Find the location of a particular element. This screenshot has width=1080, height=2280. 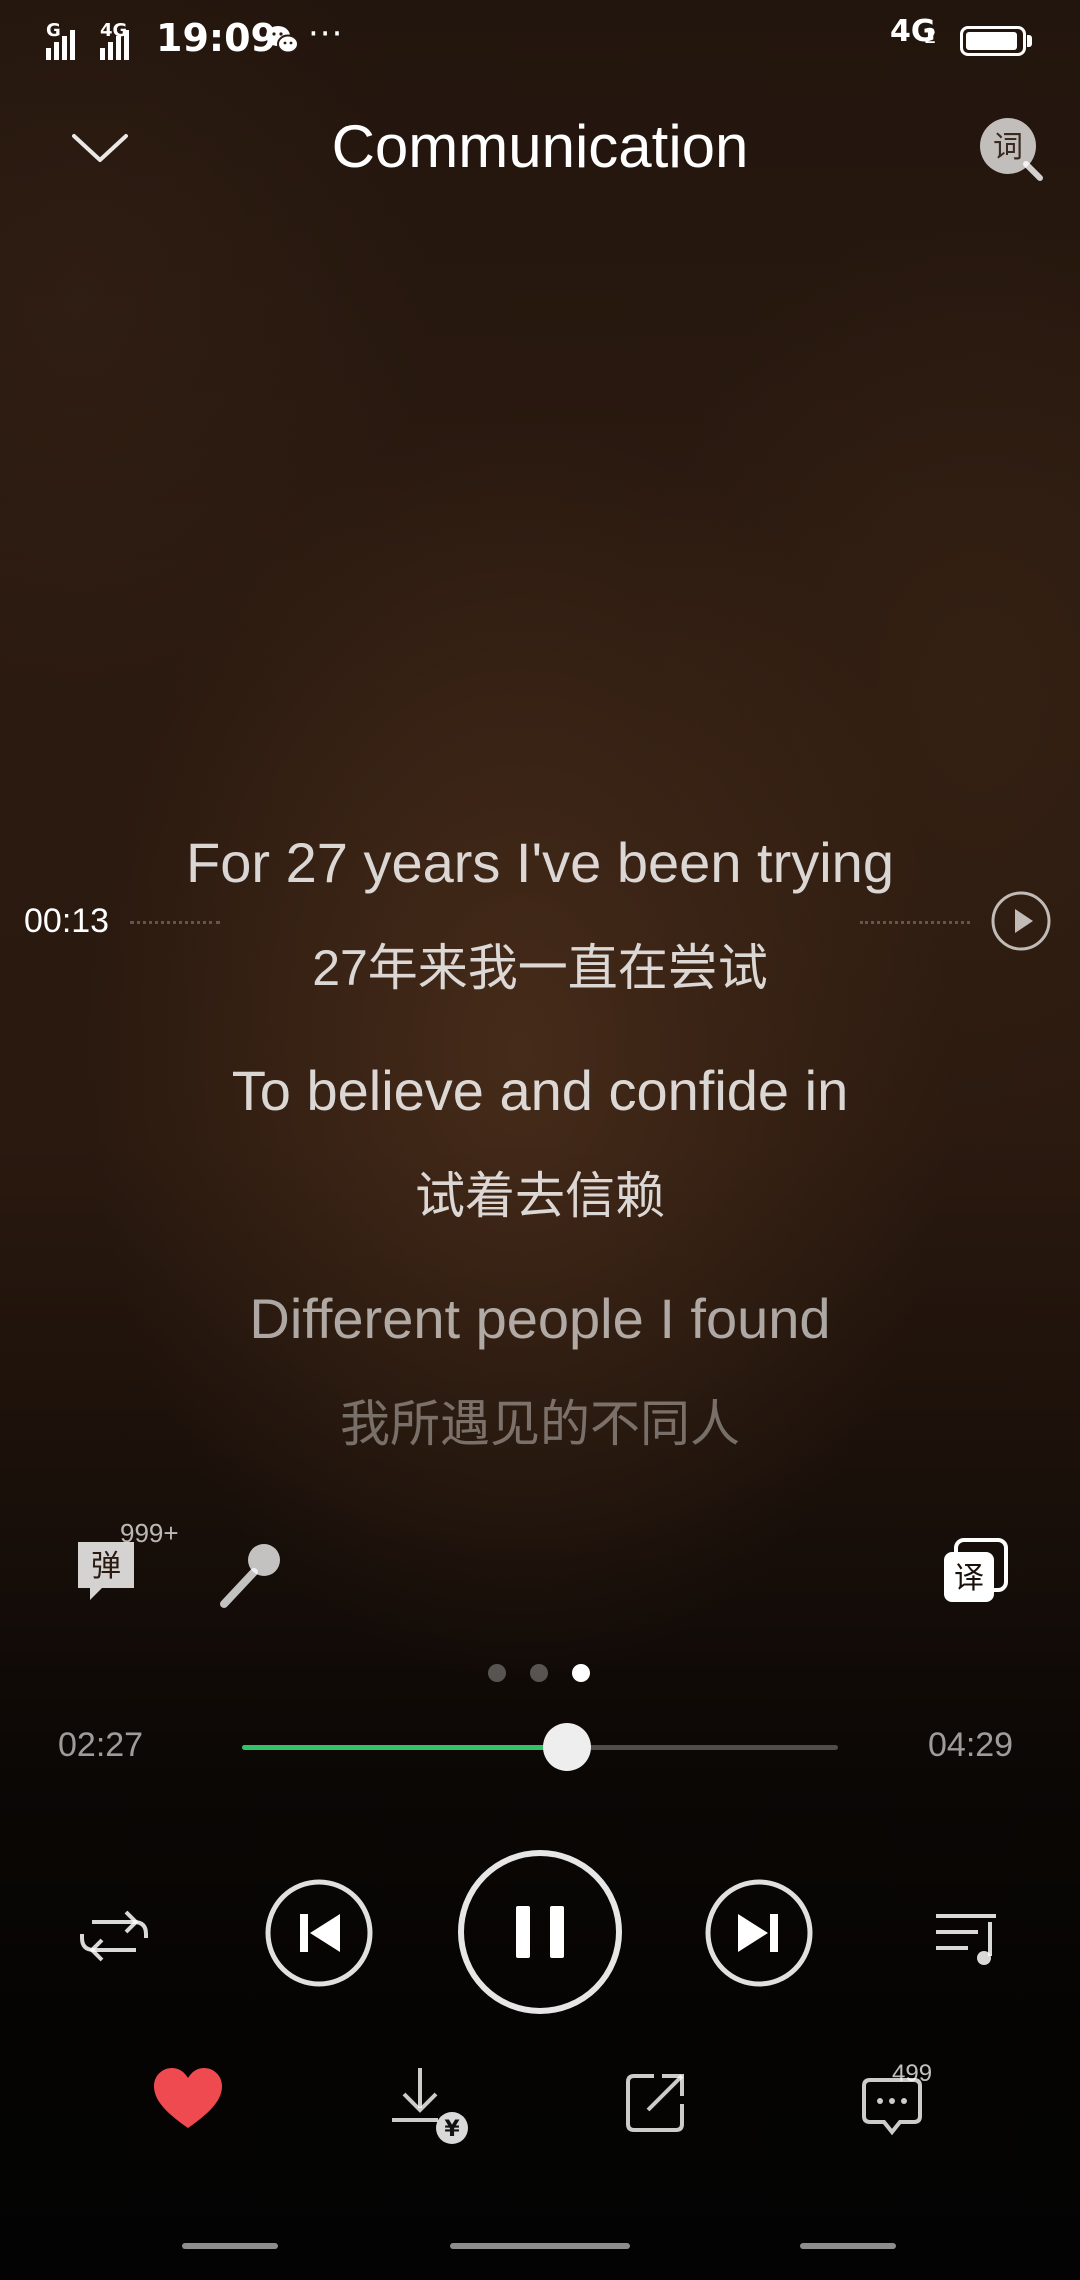

share-icon is located at coordinates (656, 2102).